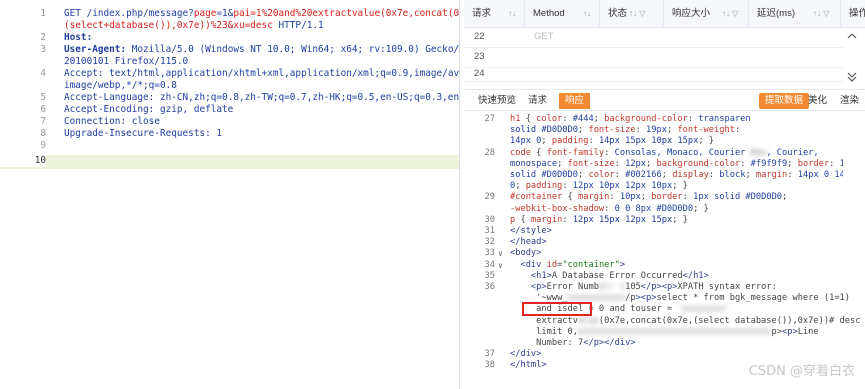 The height and width of the screenshot is (389, 865). What do you see at coordinates (526, 354) in the screenshot?
I see `line-text: </div>` at bounding box center [526, 354].